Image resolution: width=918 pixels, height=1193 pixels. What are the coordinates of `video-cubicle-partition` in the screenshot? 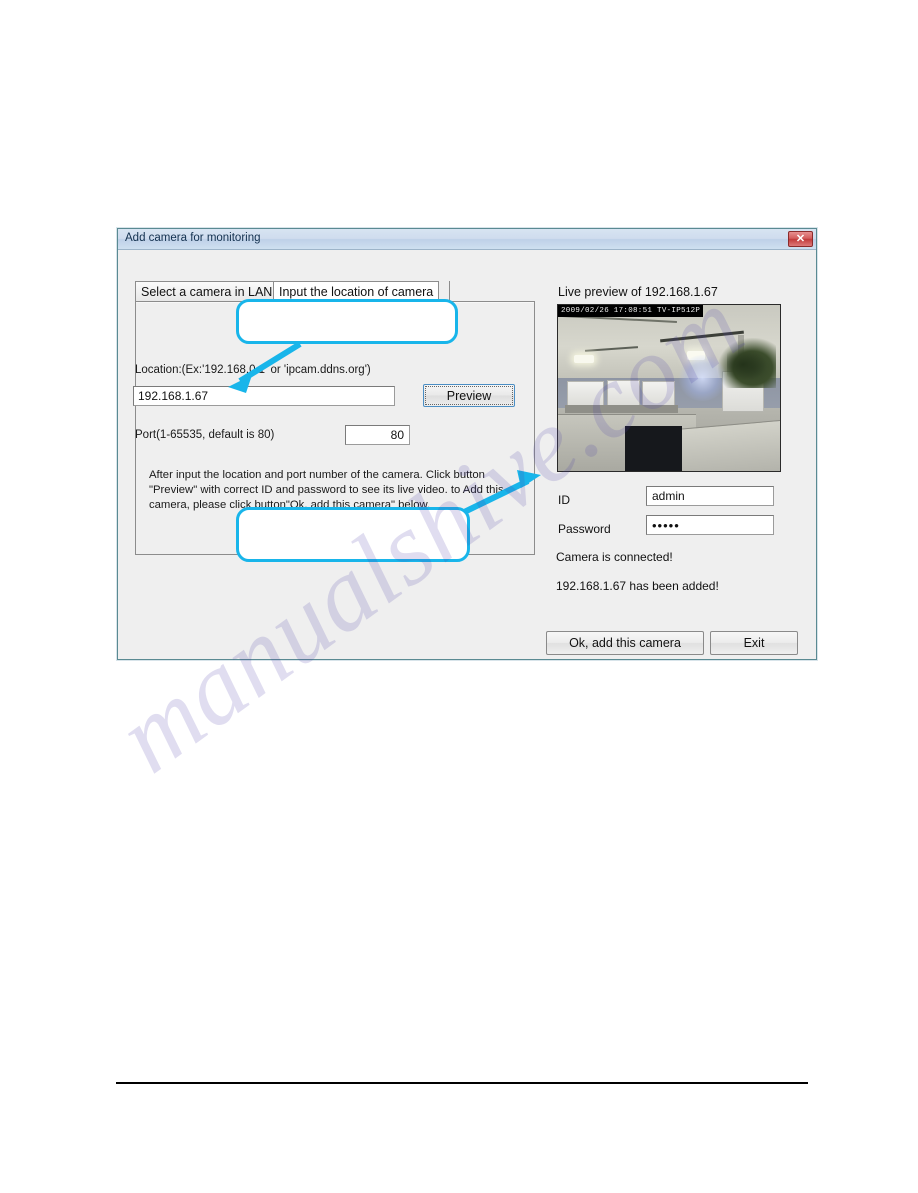 It's located at (731, 445).